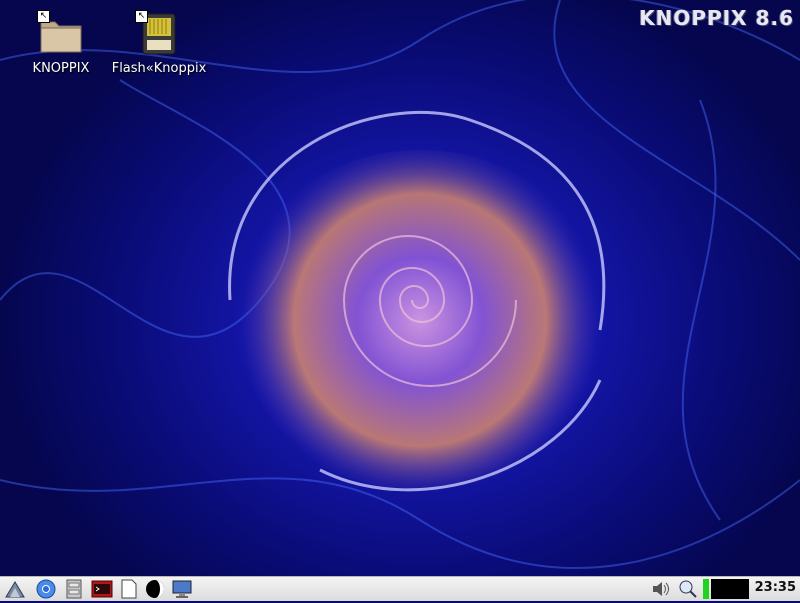  I want to click on knoppix-version-label: KNOPPIX 8.6, so click(716, 18).